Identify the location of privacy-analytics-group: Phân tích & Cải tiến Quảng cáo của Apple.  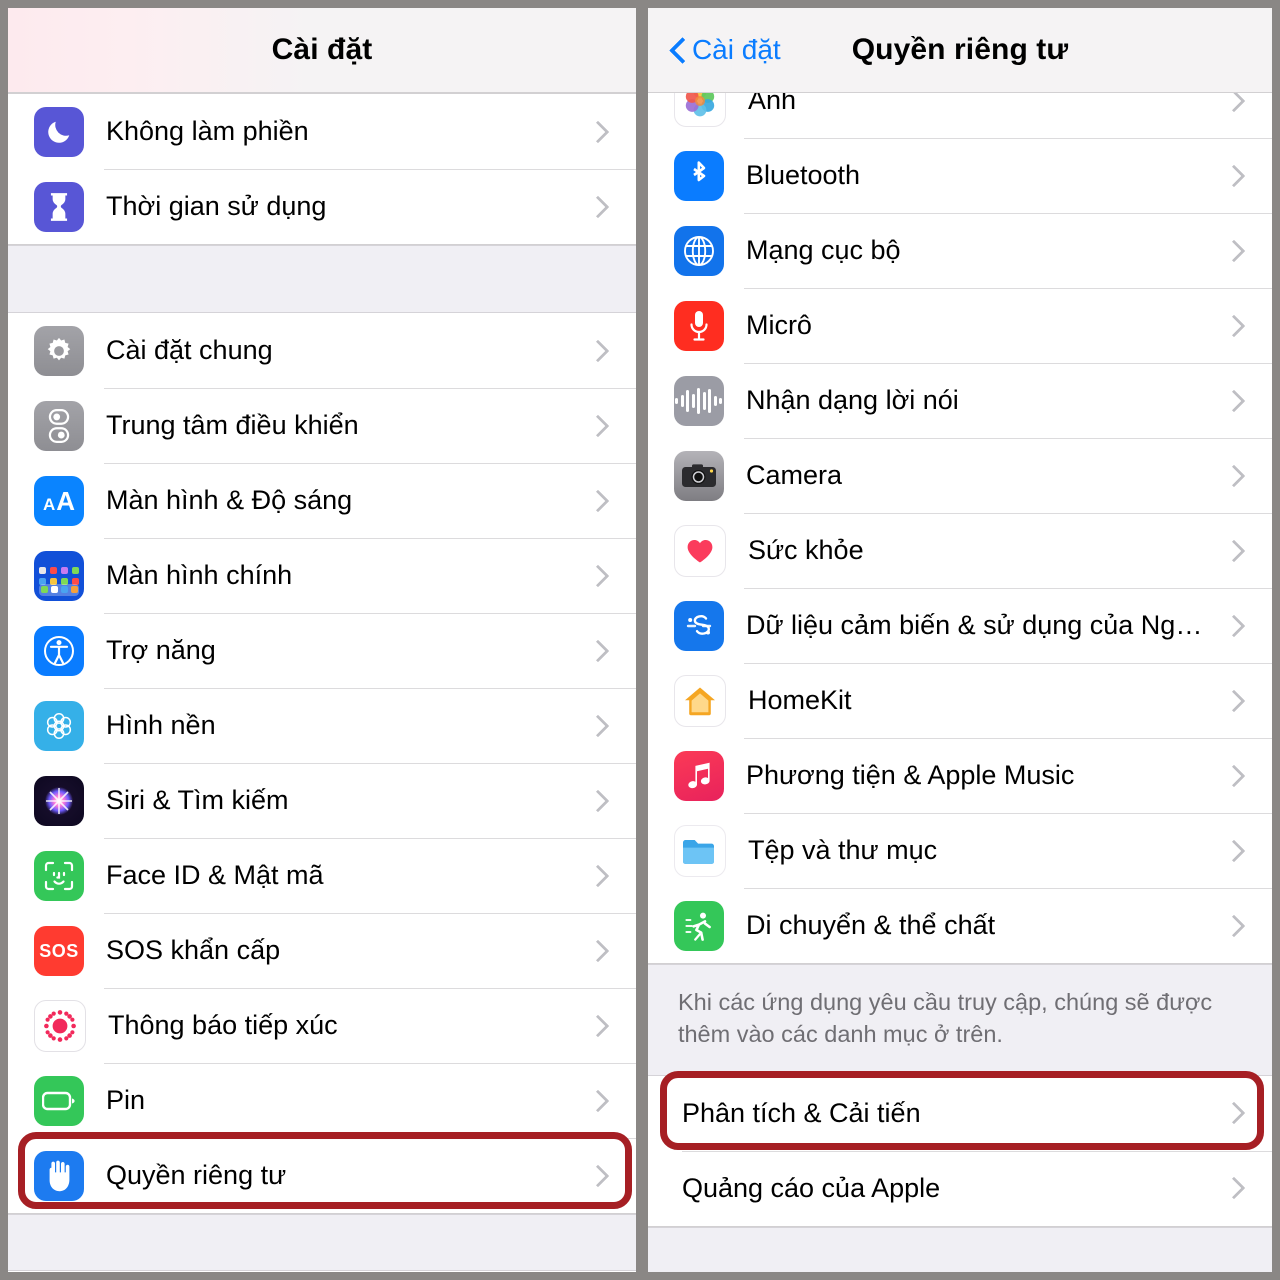
(959, 1151).